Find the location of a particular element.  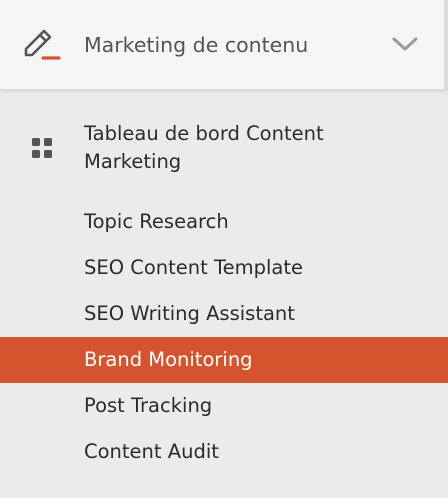

menu-item-label: Content Audit is located at coordinates (151, 451).